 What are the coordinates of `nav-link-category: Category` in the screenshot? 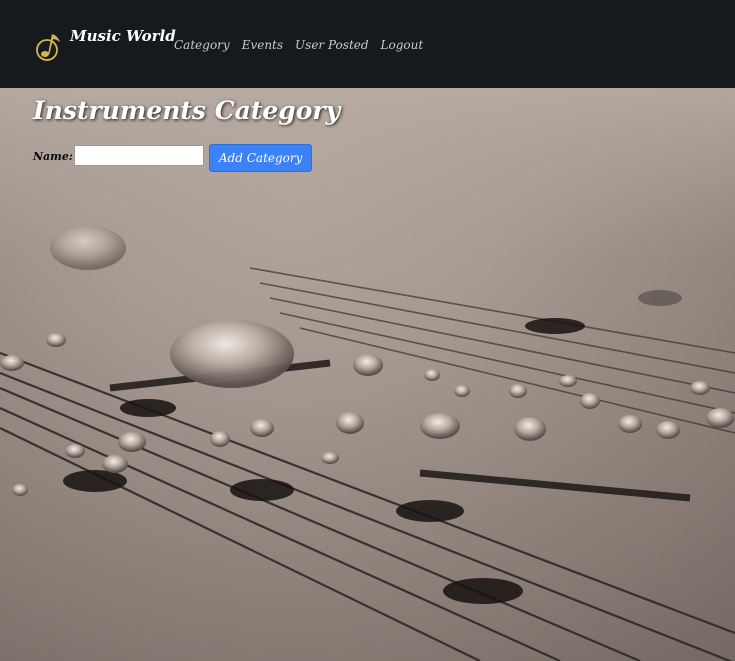 It's located at (202, 45).